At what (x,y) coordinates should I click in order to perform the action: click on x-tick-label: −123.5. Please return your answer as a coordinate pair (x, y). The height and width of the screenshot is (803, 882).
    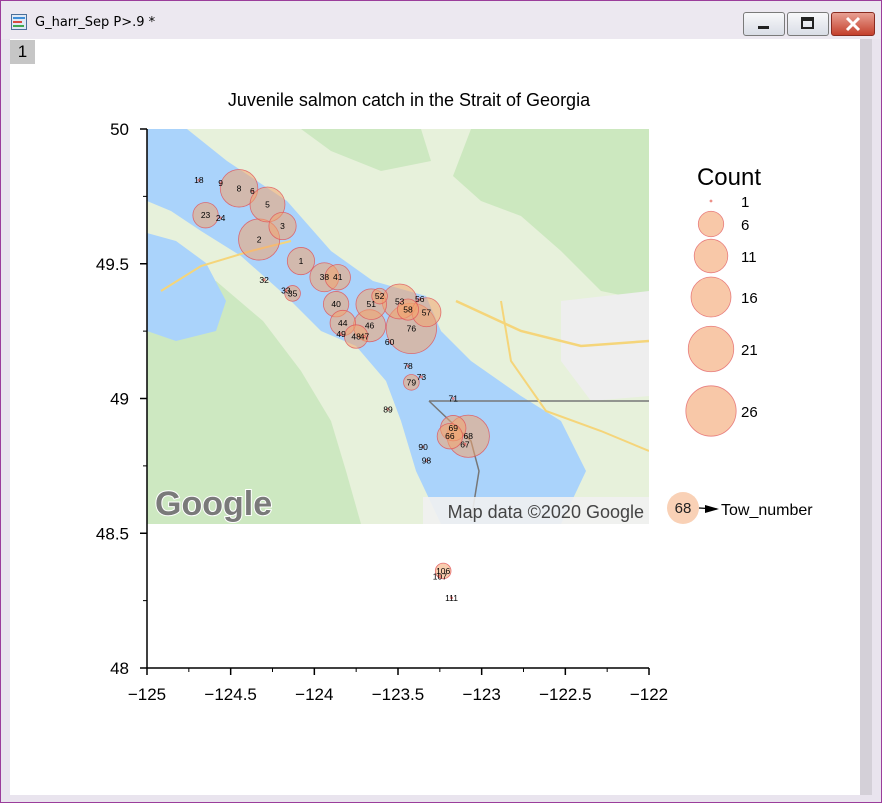
    Looking at the image, I should click on (398, 694).